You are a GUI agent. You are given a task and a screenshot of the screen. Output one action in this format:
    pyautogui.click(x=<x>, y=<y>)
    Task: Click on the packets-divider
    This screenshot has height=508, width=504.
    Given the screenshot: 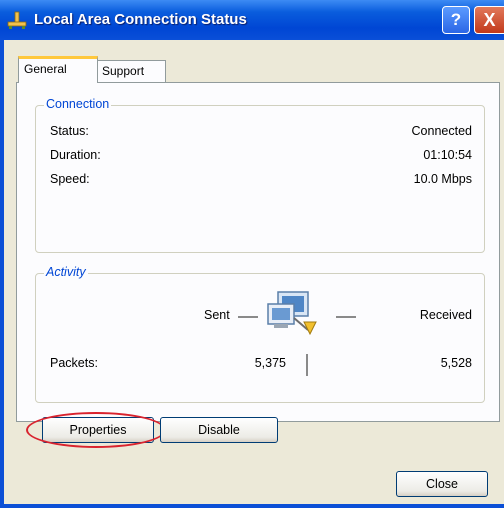 What is the action you would take?
    pyautogui.click(x=307, y=365)
    